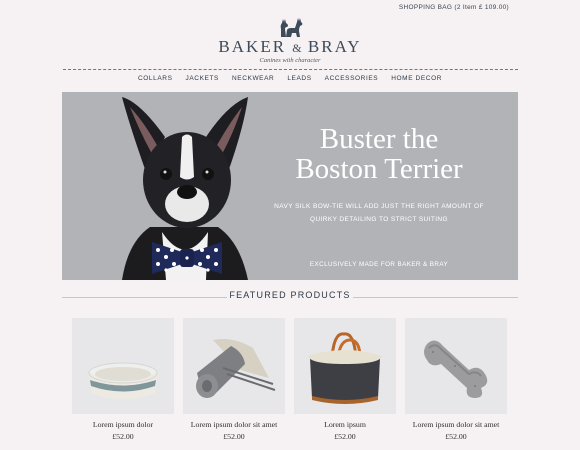 This screenshot has height=450, width=580. I want to click on brand-amp: &, so click(297, 48).